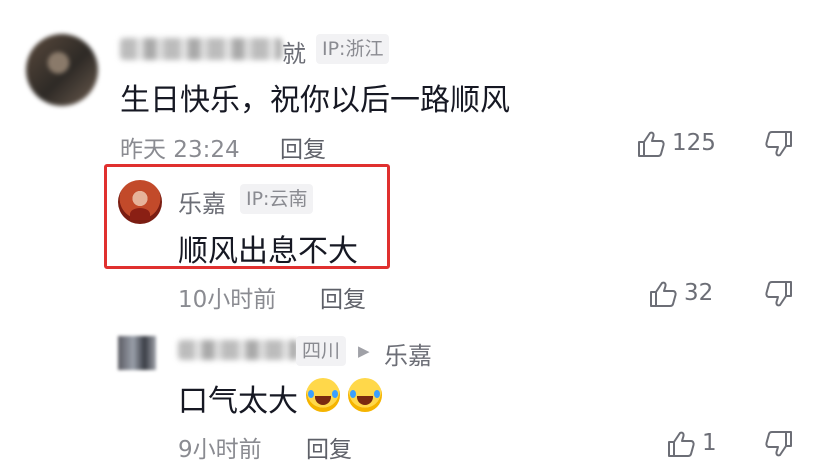 This screenshot has width=828, height=468. I want to click on username-tail: 就, so click(294, 51).